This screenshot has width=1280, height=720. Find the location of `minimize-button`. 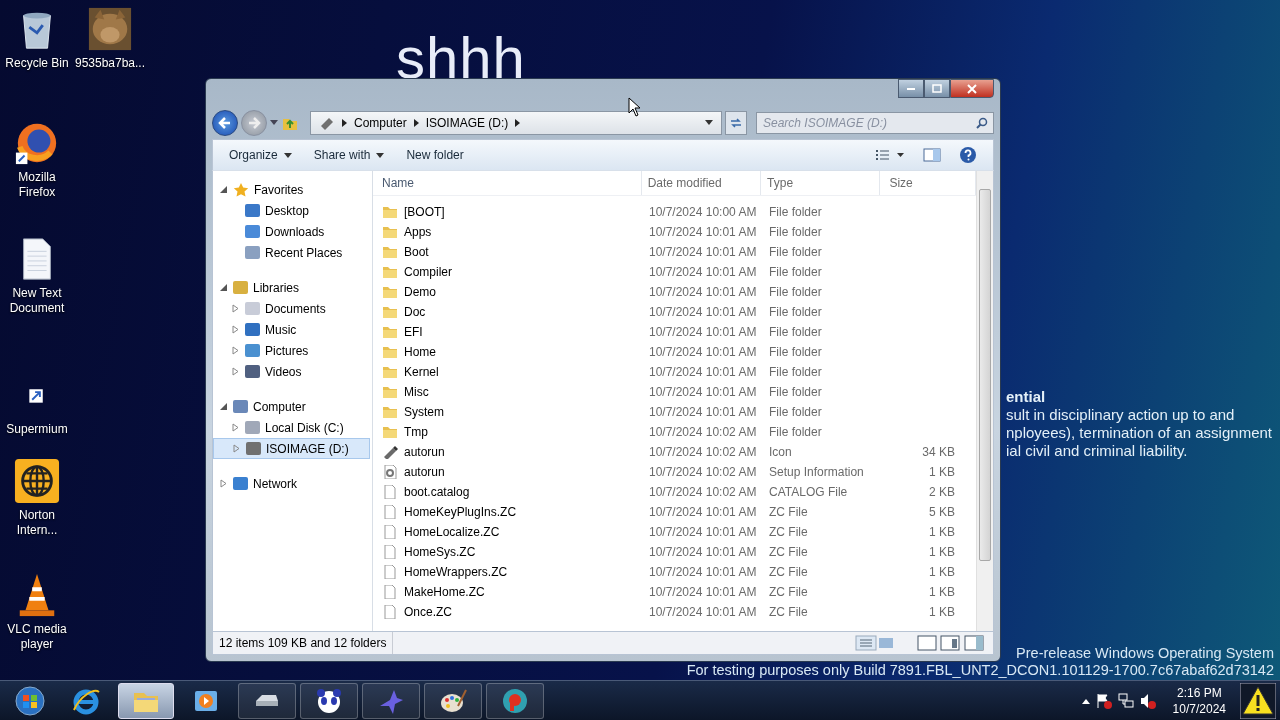

minimize-button is located at coordinates (911, 88).